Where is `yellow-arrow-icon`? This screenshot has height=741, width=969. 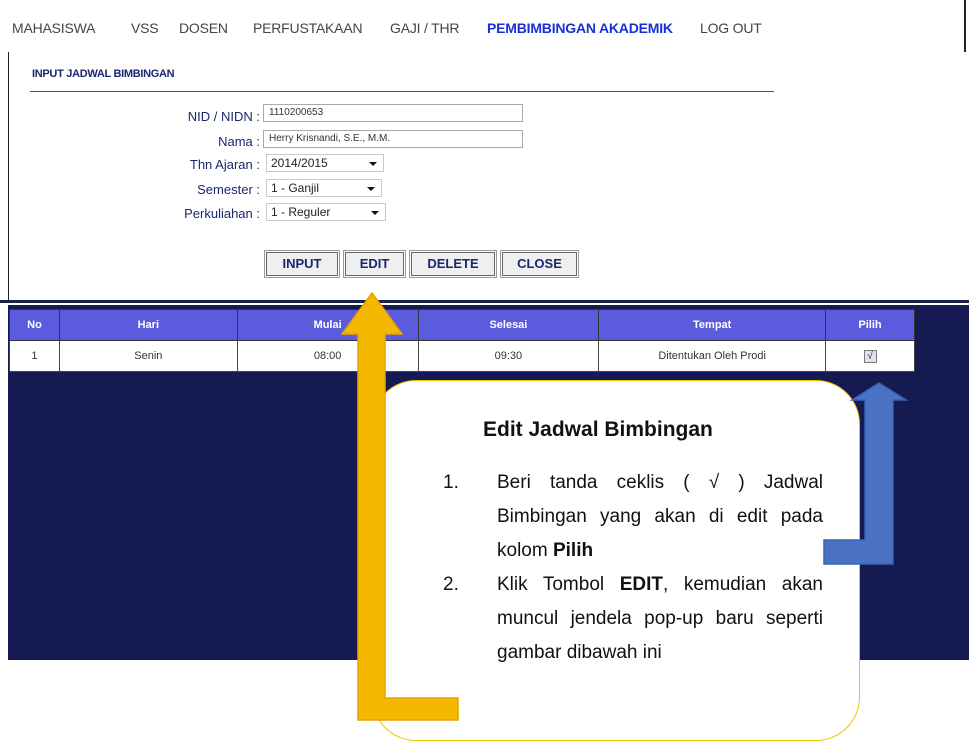 yellow-arrow-icon is located at coordinates (399, 506).